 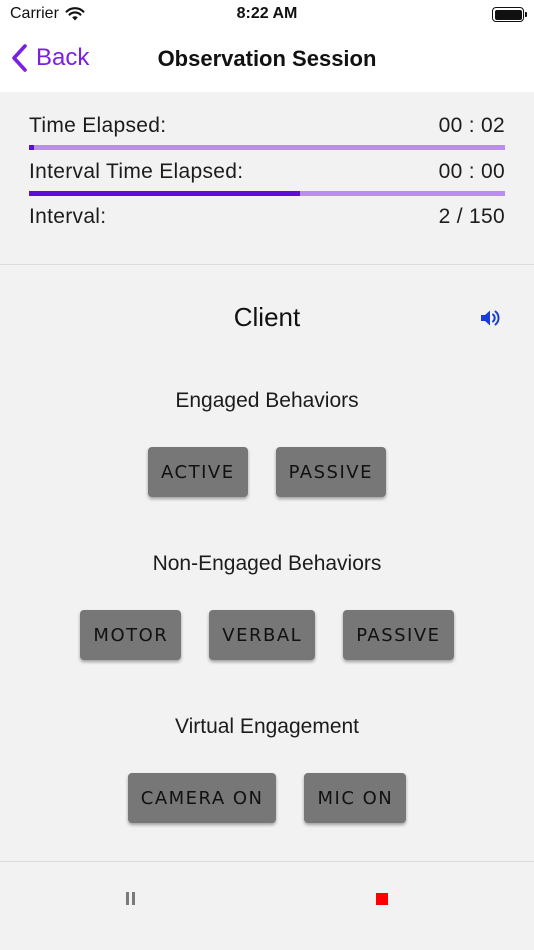 What do you see at coordinates (68, 216) in the screenshot?
I see `interval-label: Interval:` at bounding box center [68, 216].